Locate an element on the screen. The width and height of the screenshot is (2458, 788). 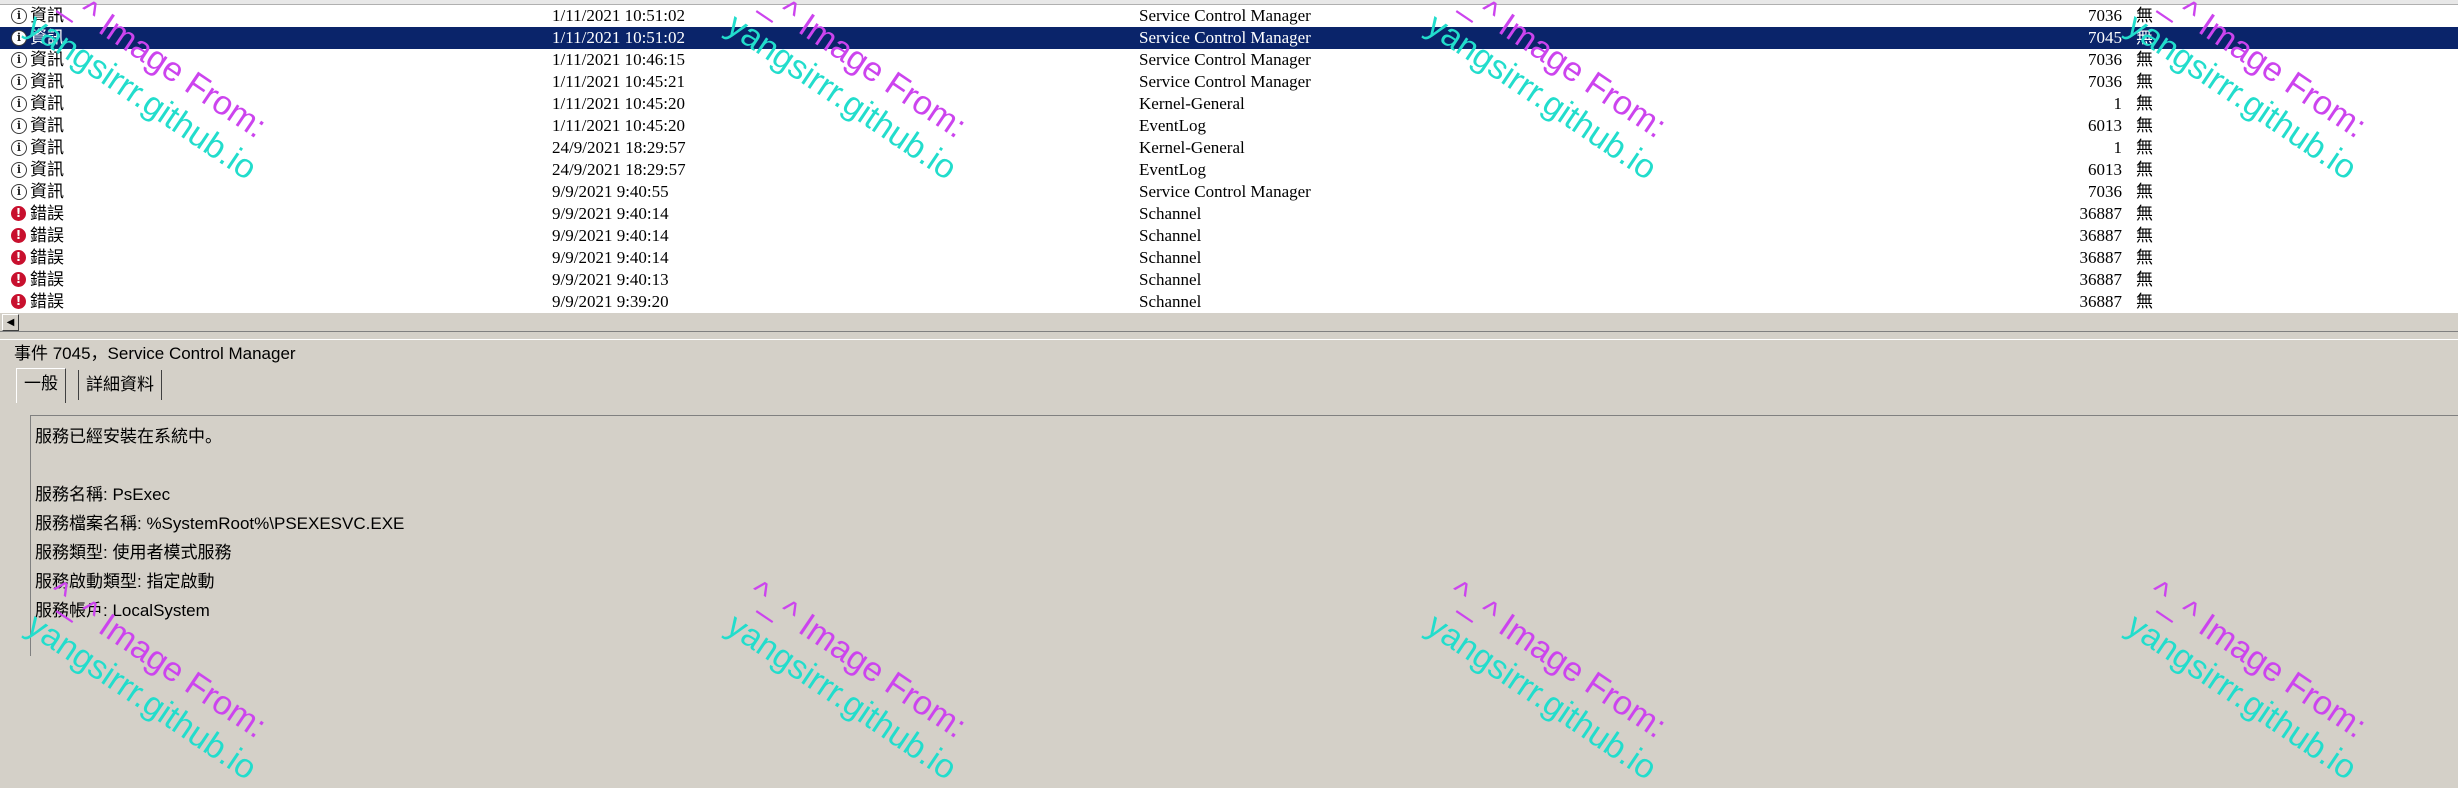
table-row: i 資訊 1/11/2021 10:45:20 Kernel-General 1 無 is located at coordinates (1229, 104).